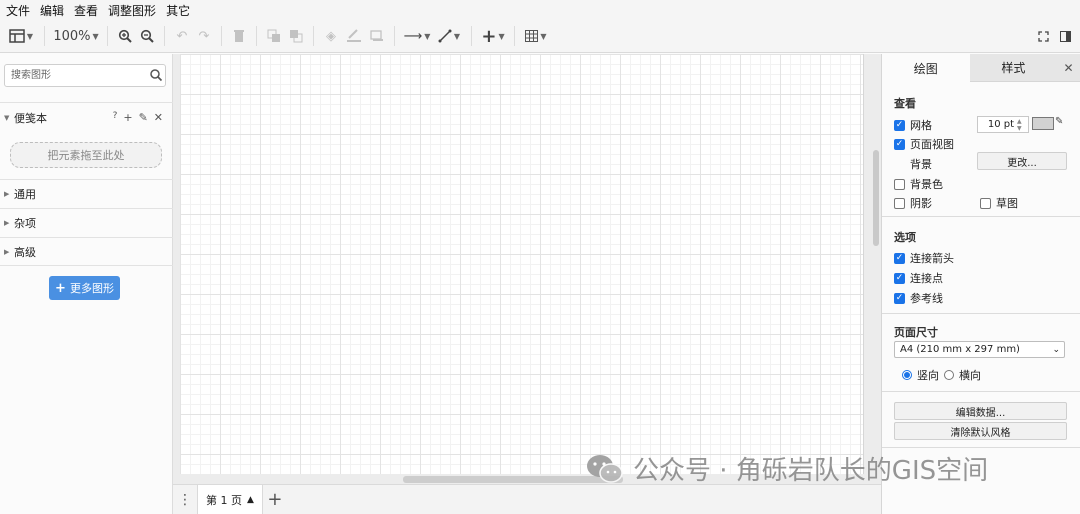 This screenshot has height=514, width=1080. I want to click on diagonal-line-icon, so click(445, 36).